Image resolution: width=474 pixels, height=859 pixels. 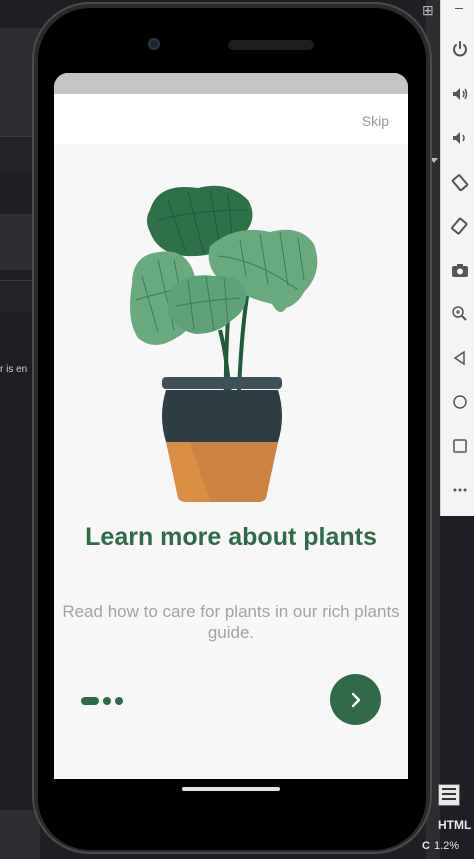 I want to click on gesture-bar, so click(x=231, y=789).